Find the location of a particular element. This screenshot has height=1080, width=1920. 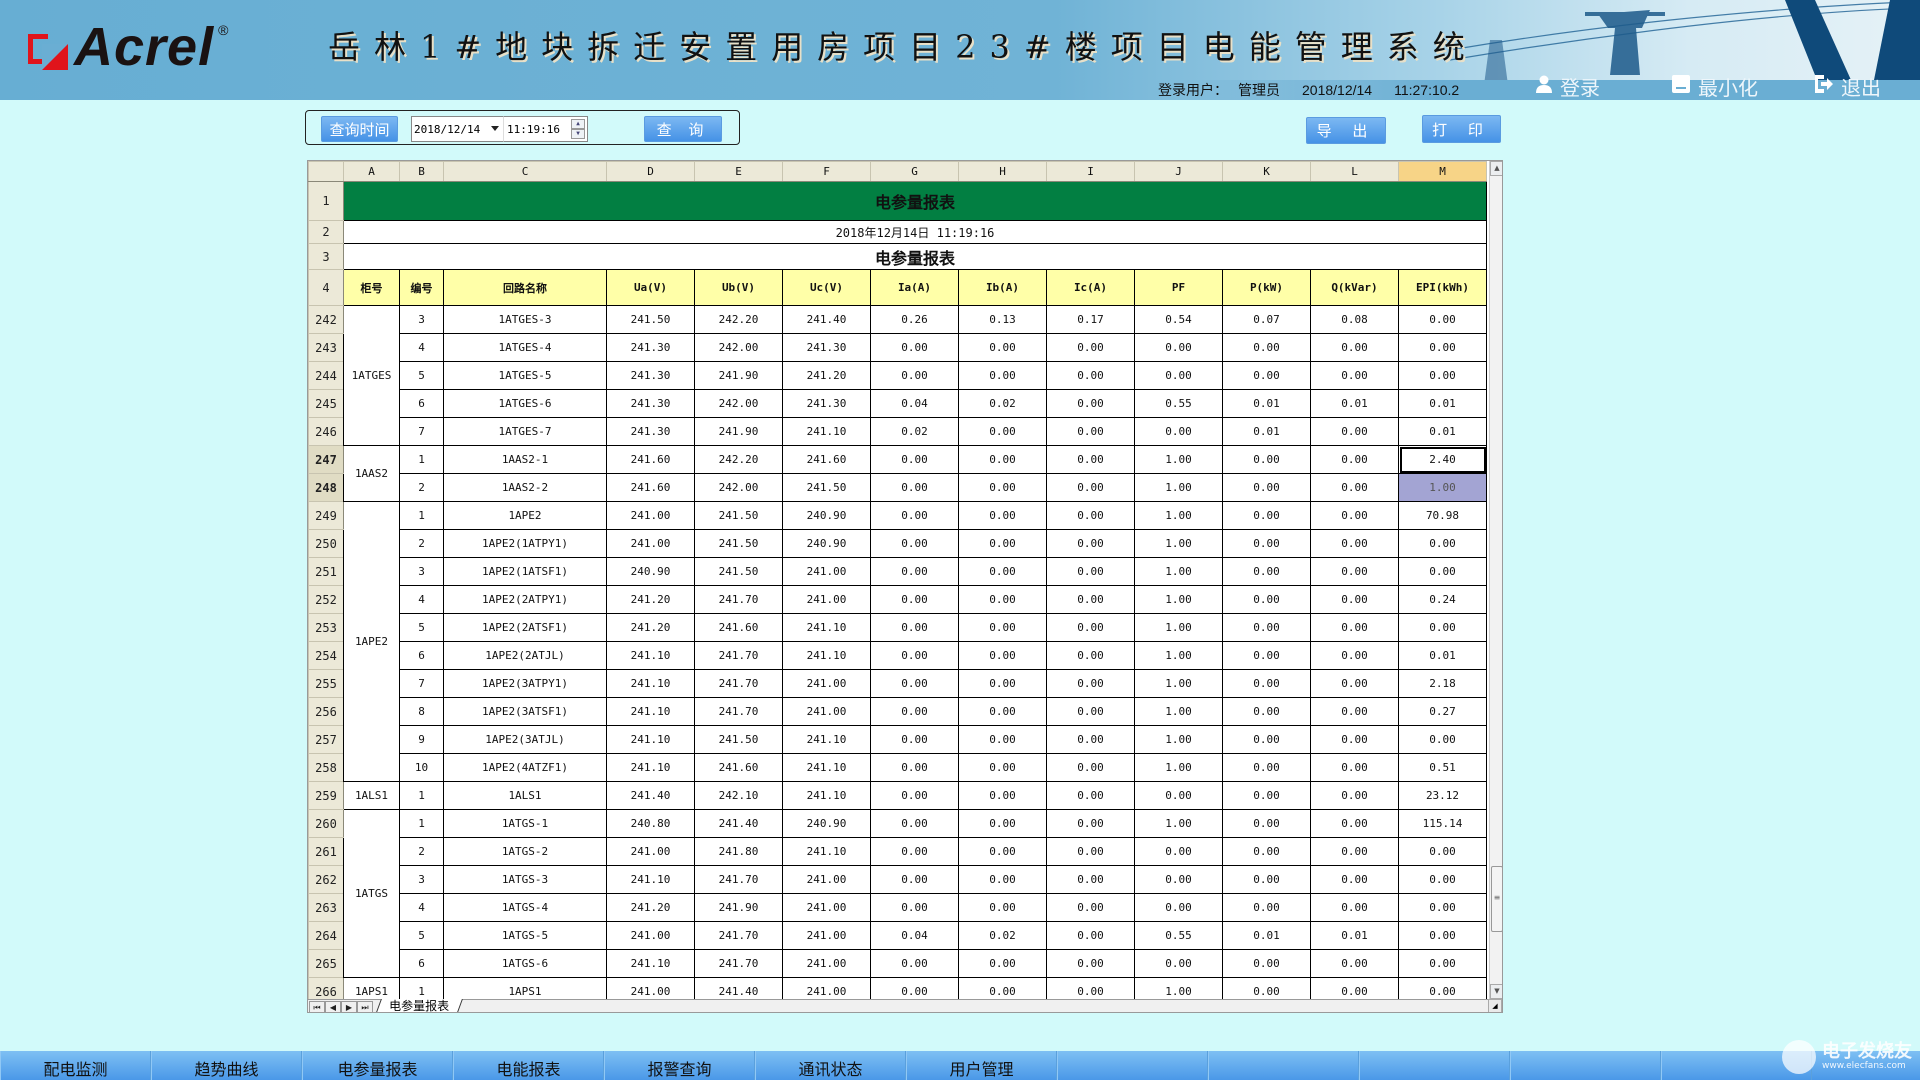

column-header: H is located at coordinates (1002, 171).